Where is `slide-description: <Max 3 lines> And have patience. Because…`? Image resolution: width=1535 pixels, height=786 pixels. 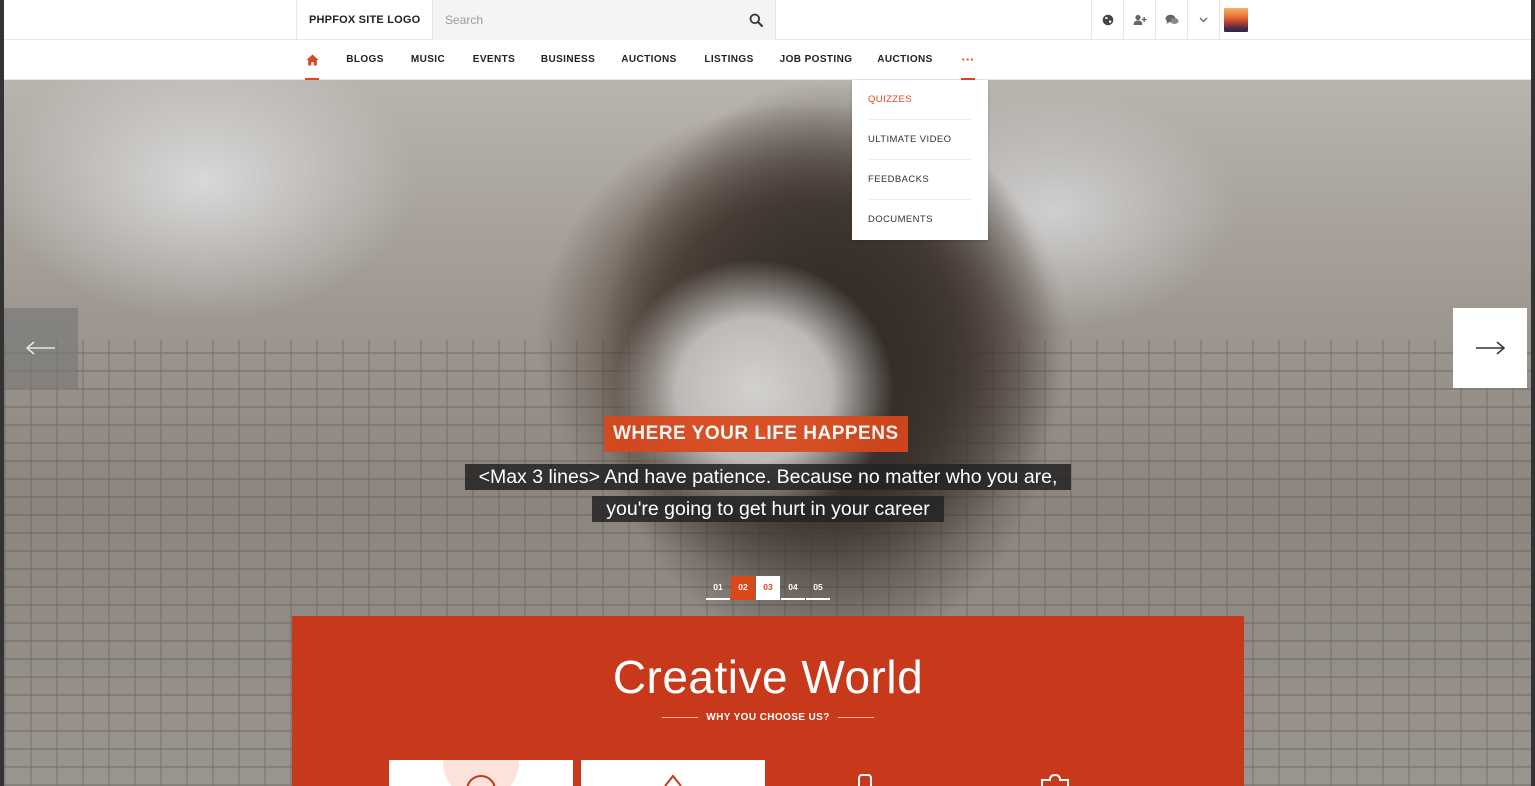 slide-description: <Max 3 lines> And have patience. Because… is located at coordinates (768, 493).